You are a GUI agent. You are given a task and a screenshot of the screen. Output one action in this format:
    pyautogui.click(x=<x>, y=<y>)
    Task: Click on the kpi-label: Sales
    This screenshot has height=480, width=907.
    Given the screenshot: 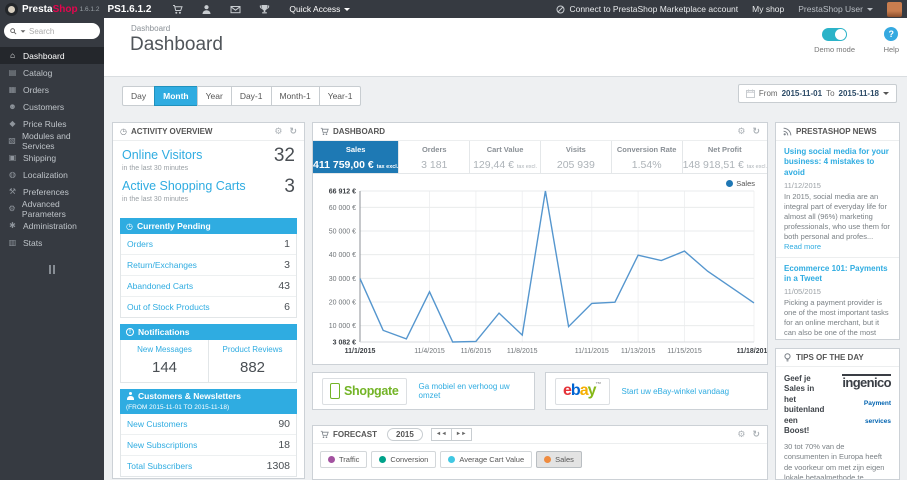 What is the action you would take?
    pyautogui.click(x=355, y=149)
    